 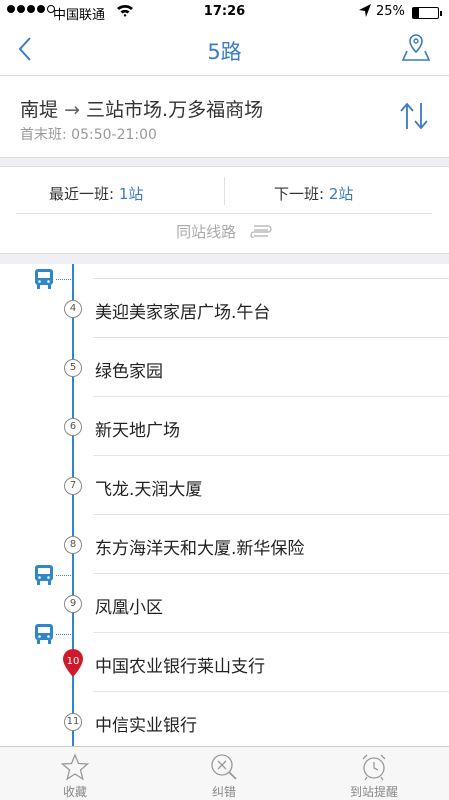 I want to click on same-station-lines-button: 同站线路, so click(x=224, y=231).